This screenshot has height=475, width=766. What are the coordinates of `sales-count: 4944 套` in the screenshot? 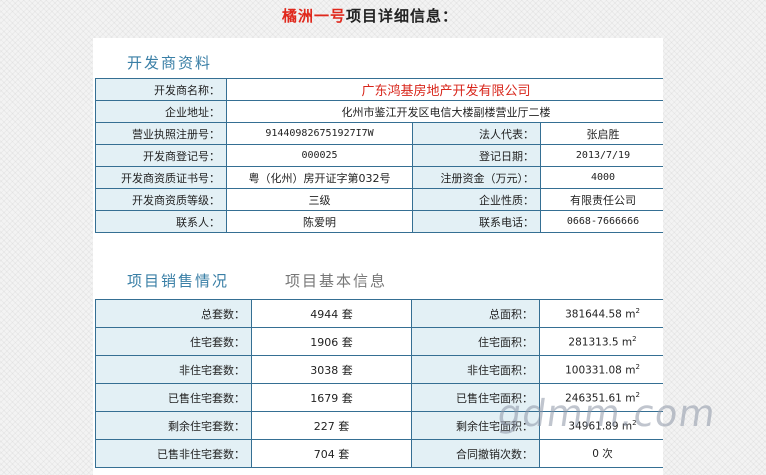 It's located at (331, 313).